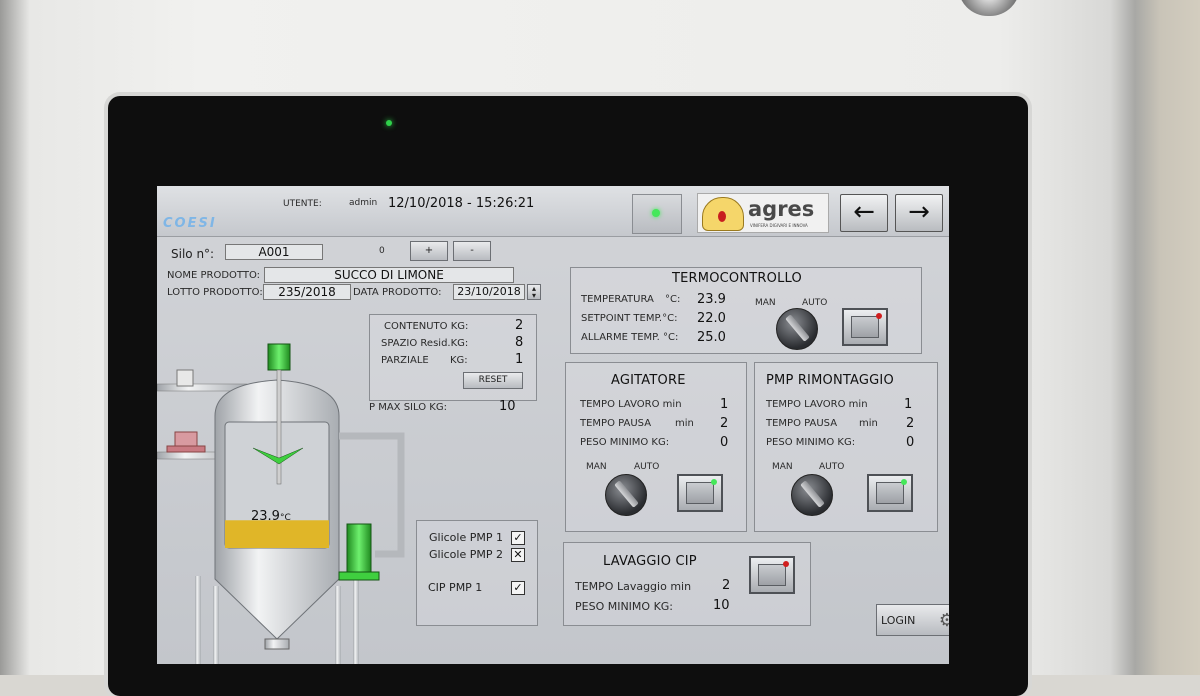  Describe the element at coordinates (519, 359) in the screenshot. I see `content-row-value: 1` at that location.